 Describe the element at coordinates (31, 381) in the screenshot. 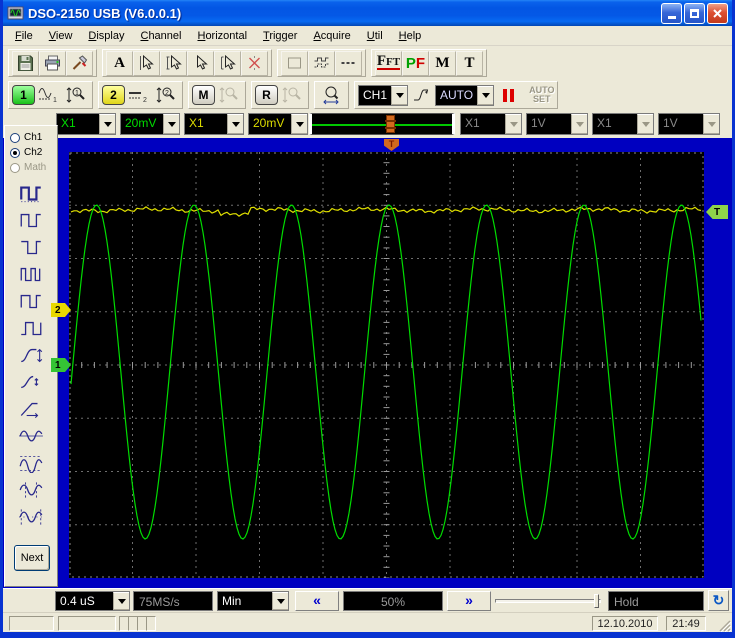

I see `fall-time-button` at that location.